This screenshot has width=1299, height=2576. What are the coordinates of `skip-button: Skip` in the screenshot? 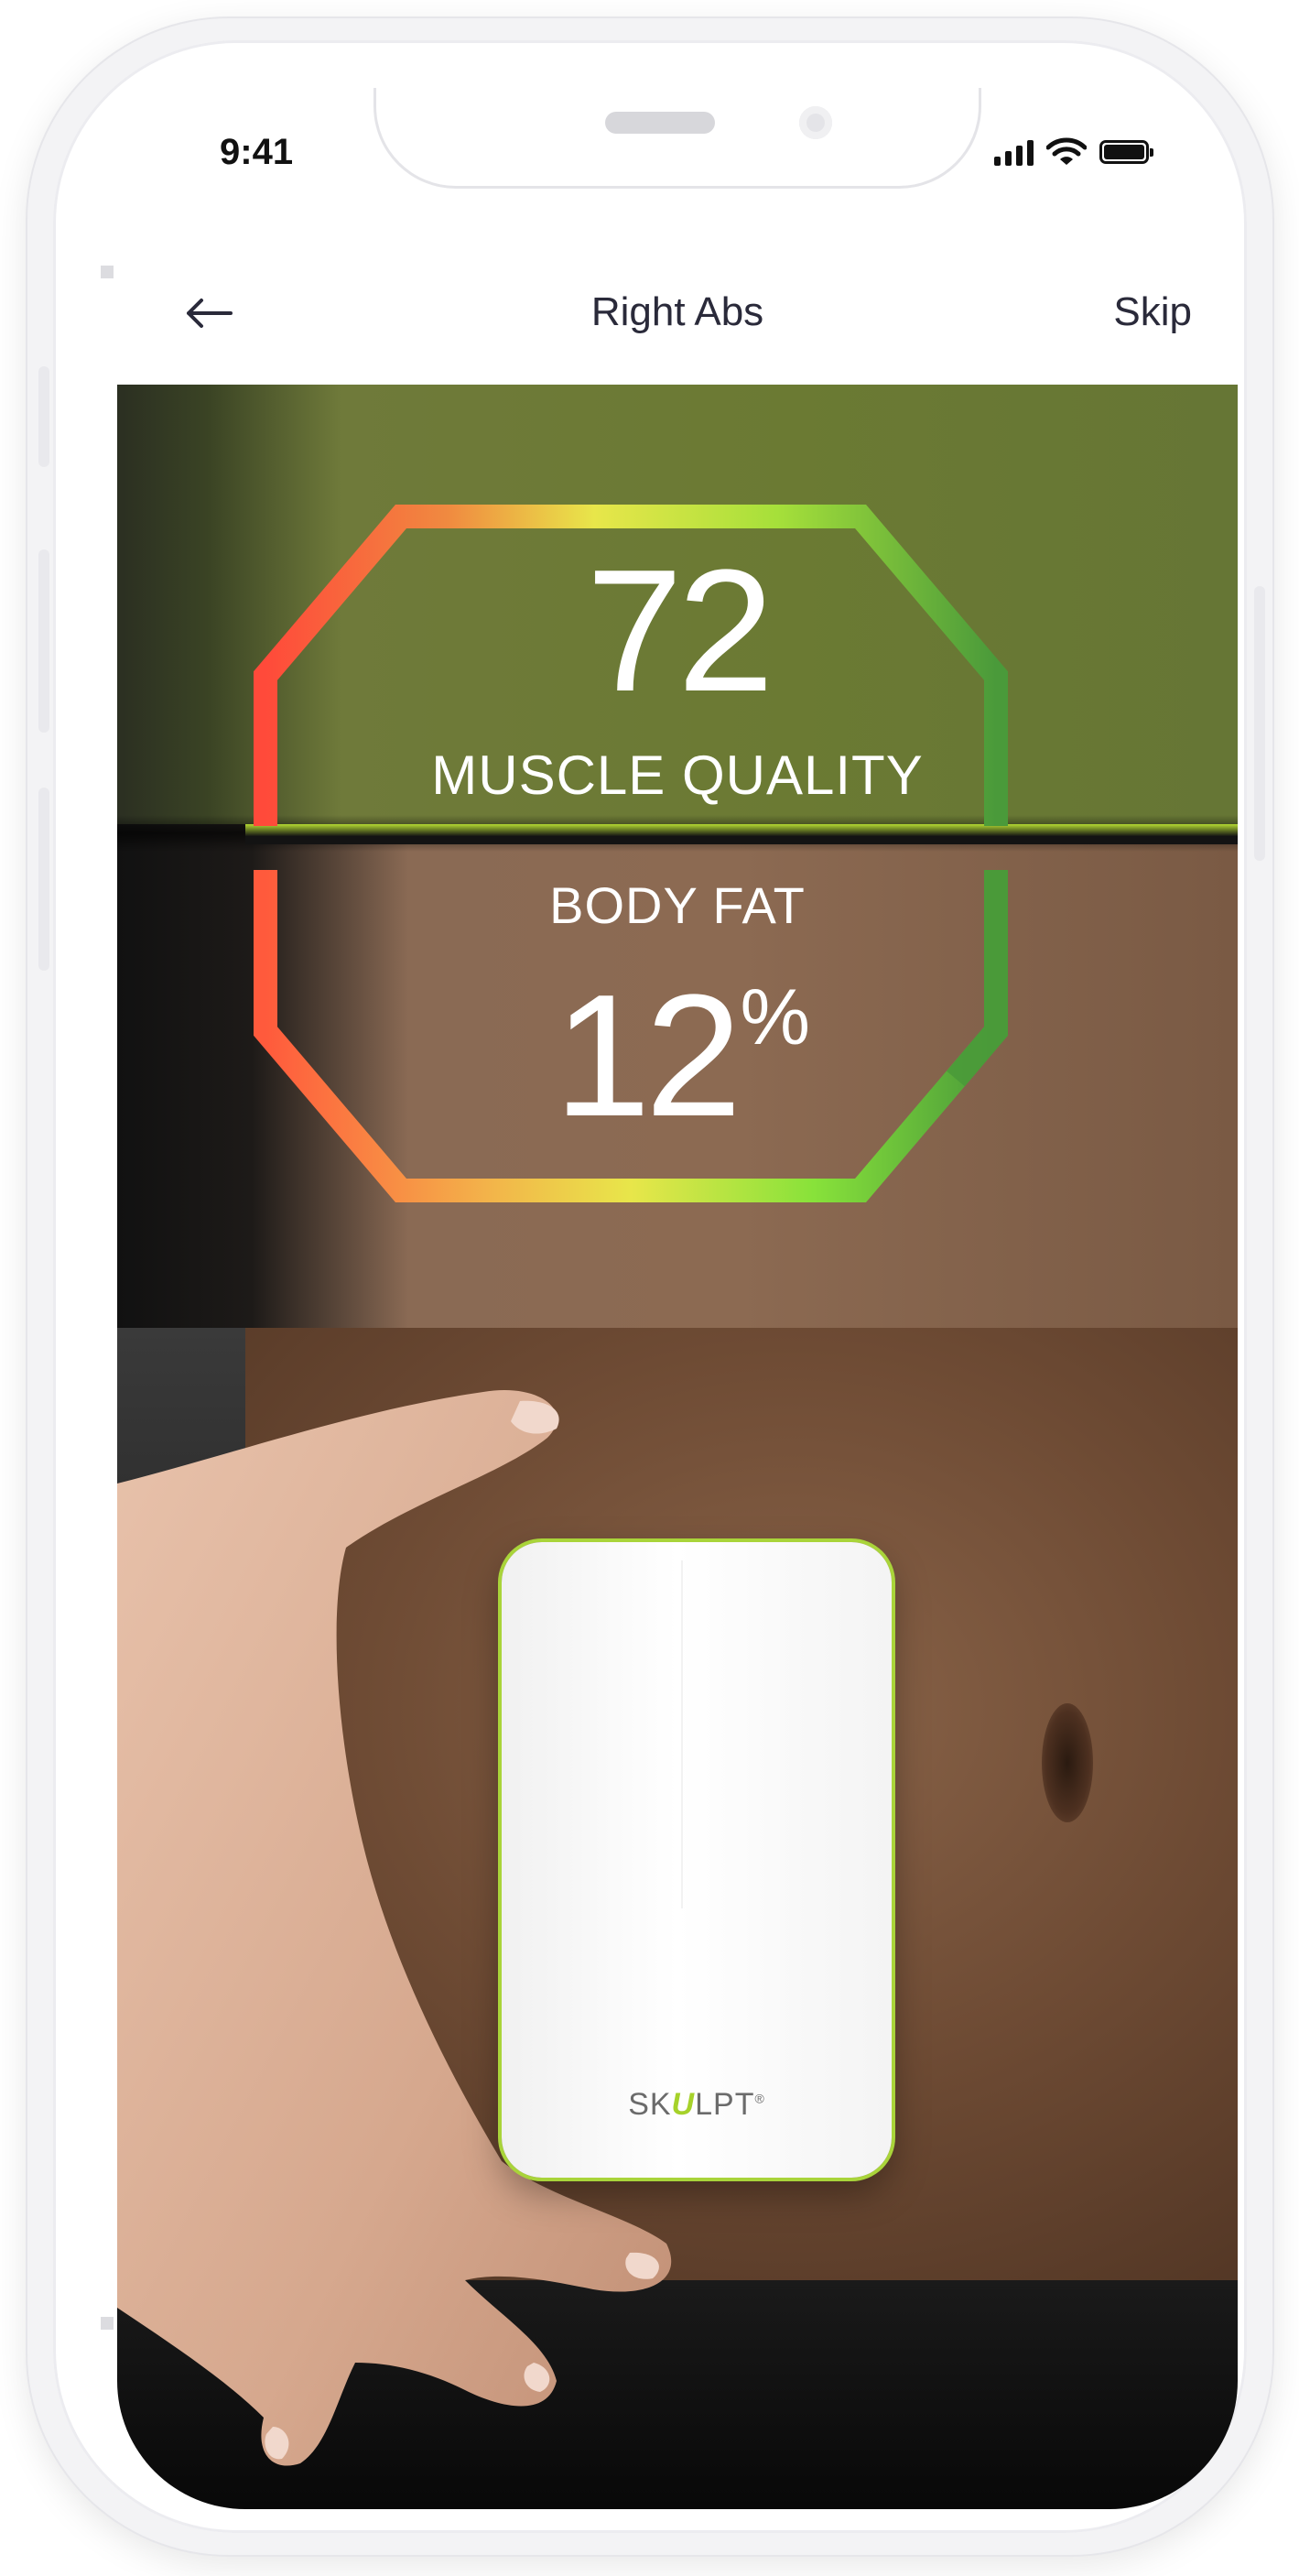 It's located at (1152, 312).